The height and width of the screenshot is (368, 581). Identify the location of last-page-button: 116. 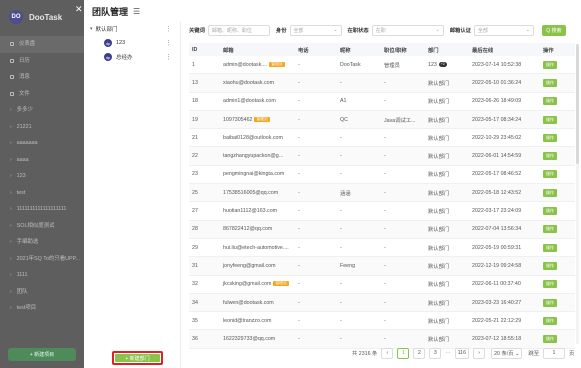
(462, 353).